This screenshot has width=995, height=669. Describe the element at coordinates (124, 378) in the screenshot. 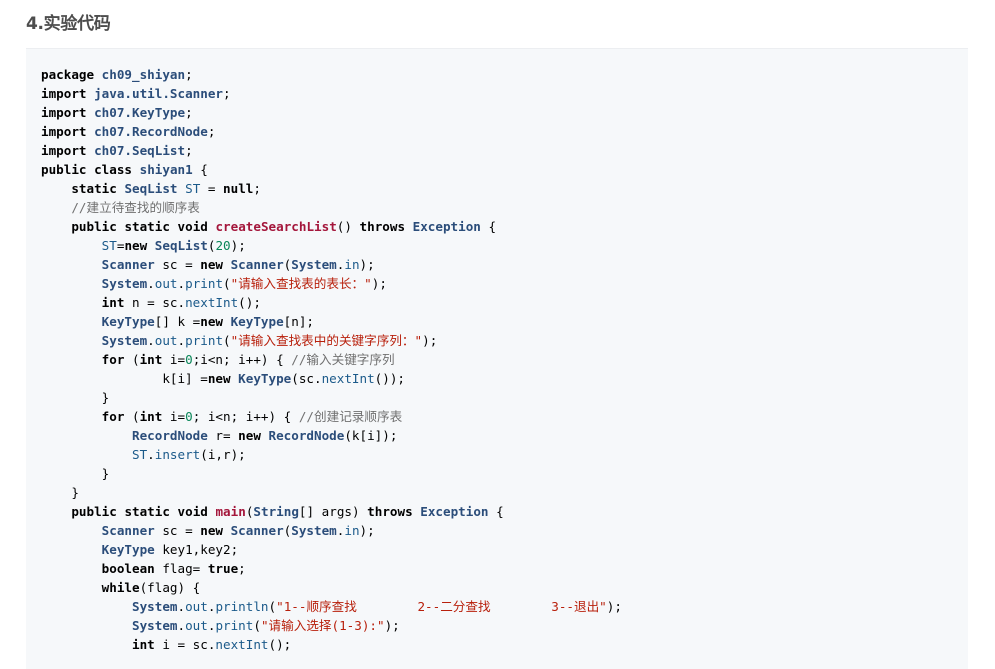

I see `code-token: k[i] =` at that location.